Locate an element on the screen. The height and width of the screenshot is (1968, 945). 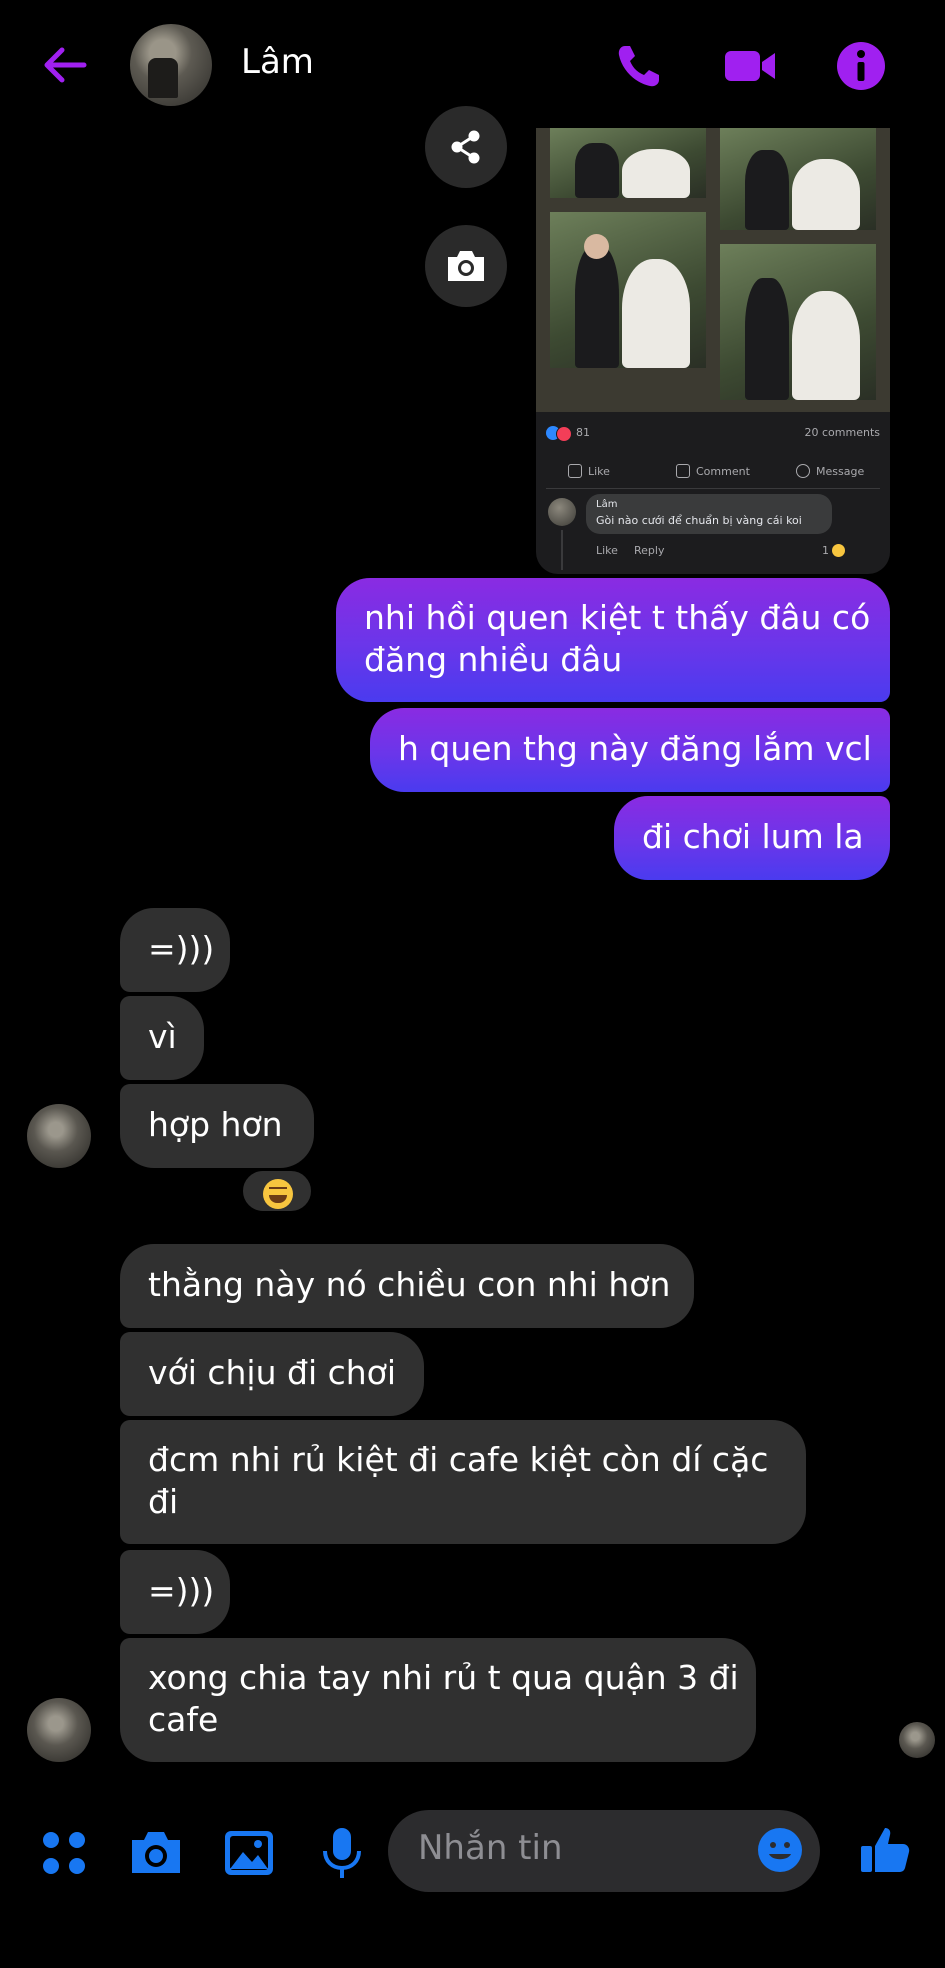
message-line: đi is located at coordinates (163, 1501).